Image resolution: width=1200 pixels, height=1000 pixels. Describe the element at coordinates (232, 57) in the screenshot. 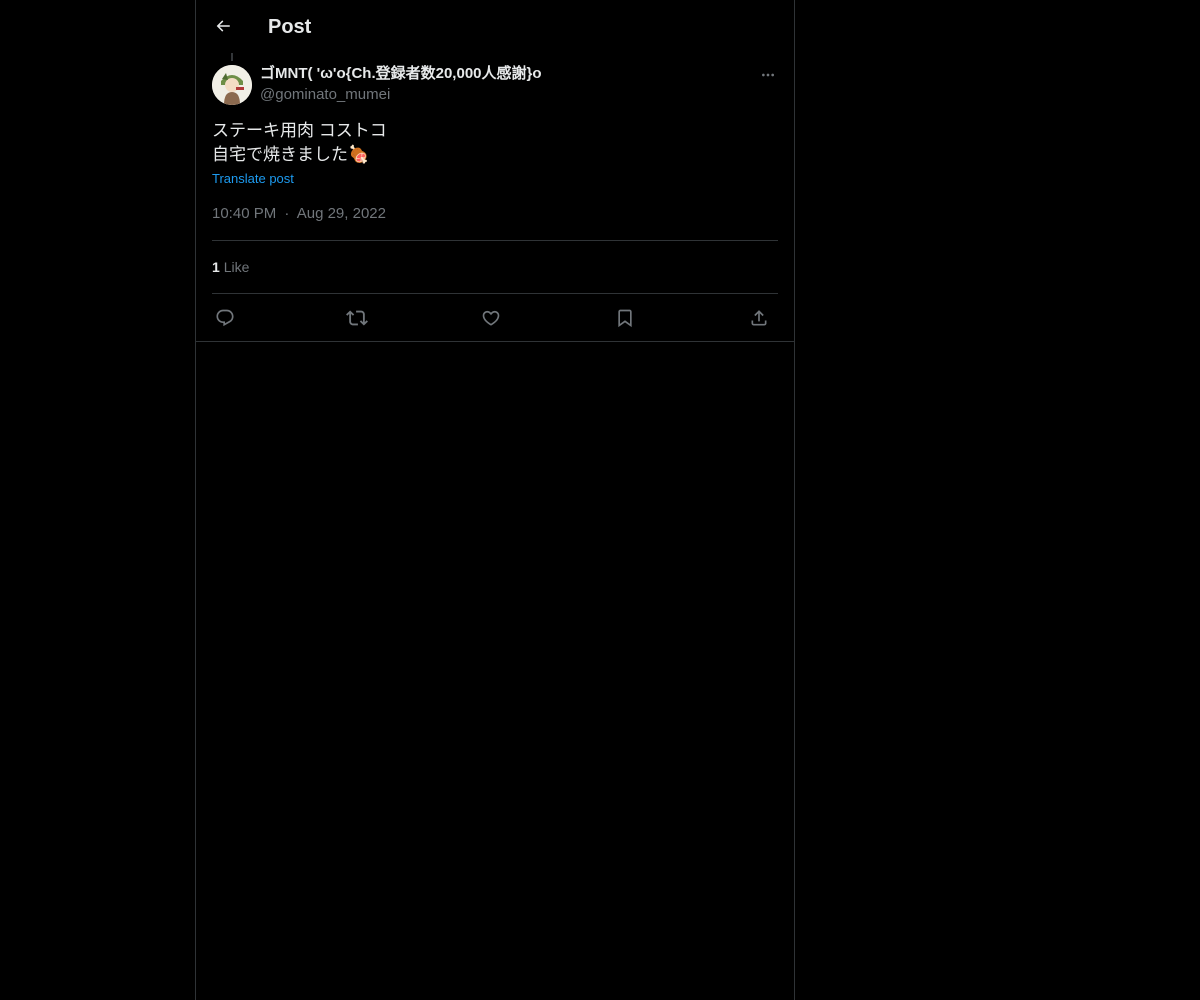

I see `thread-connector-line` at that location.